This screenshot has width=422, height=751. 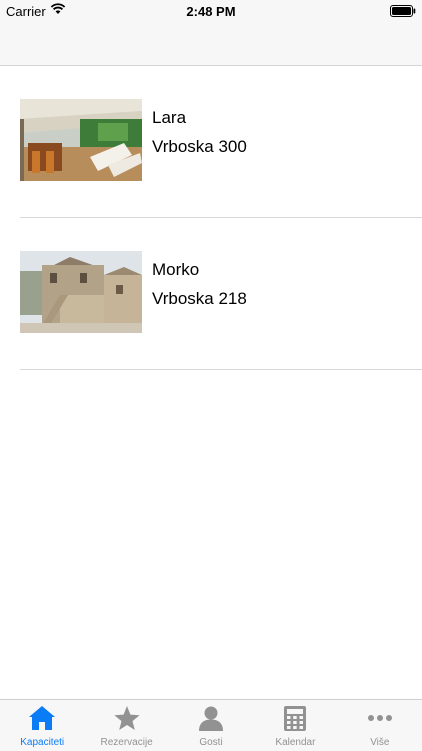 I want to click on property-address: Vrboska 218, so click(x=199, y=298).